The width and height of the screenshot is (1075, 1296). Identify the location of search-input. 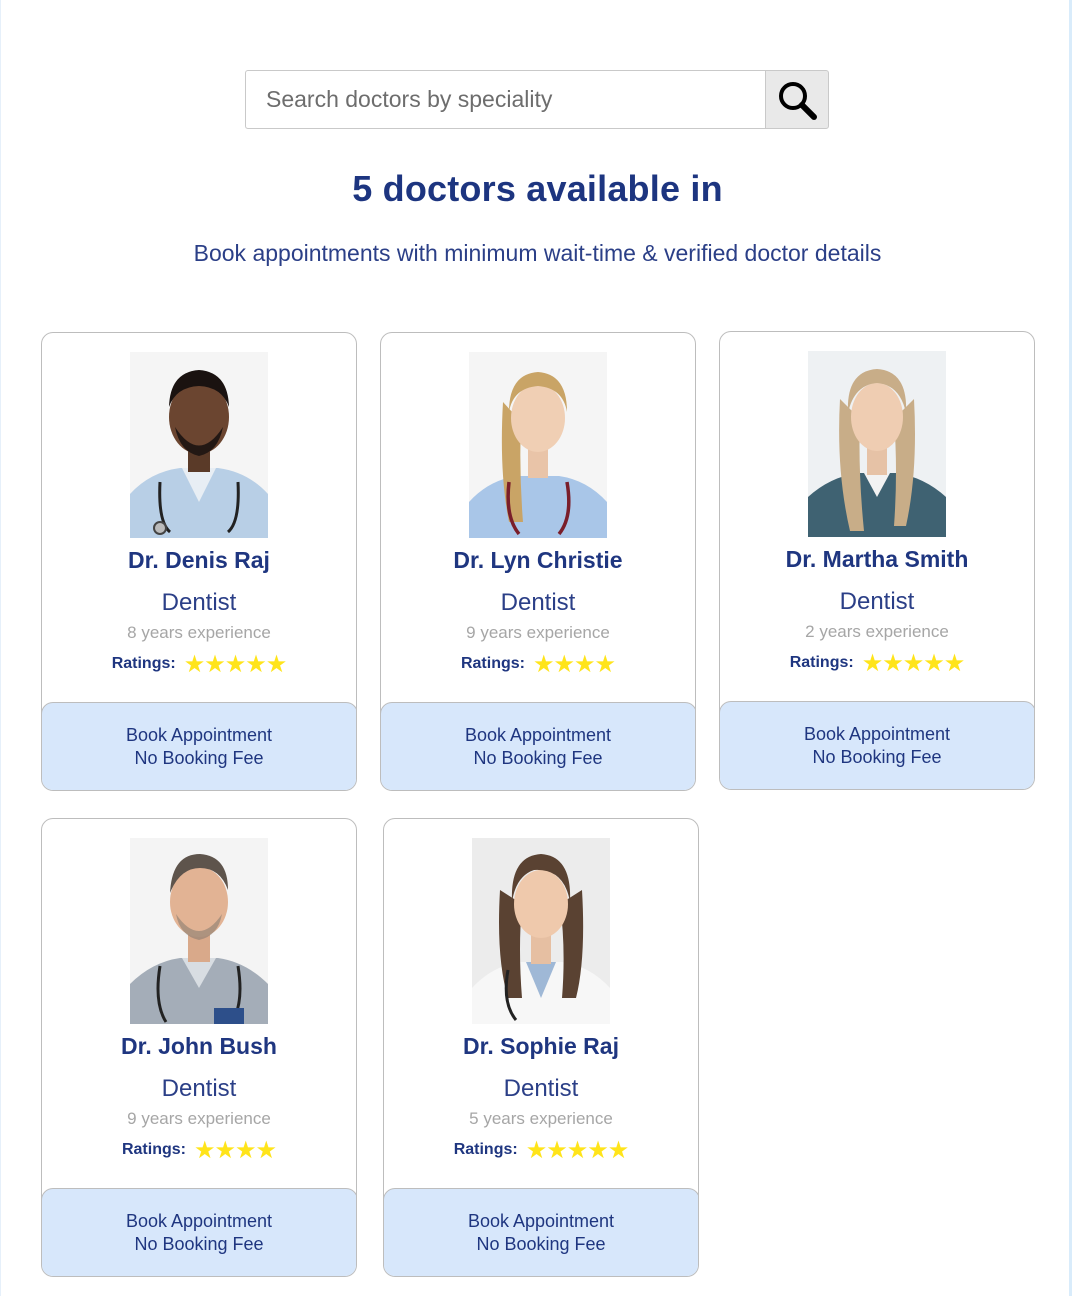
(505, 99).